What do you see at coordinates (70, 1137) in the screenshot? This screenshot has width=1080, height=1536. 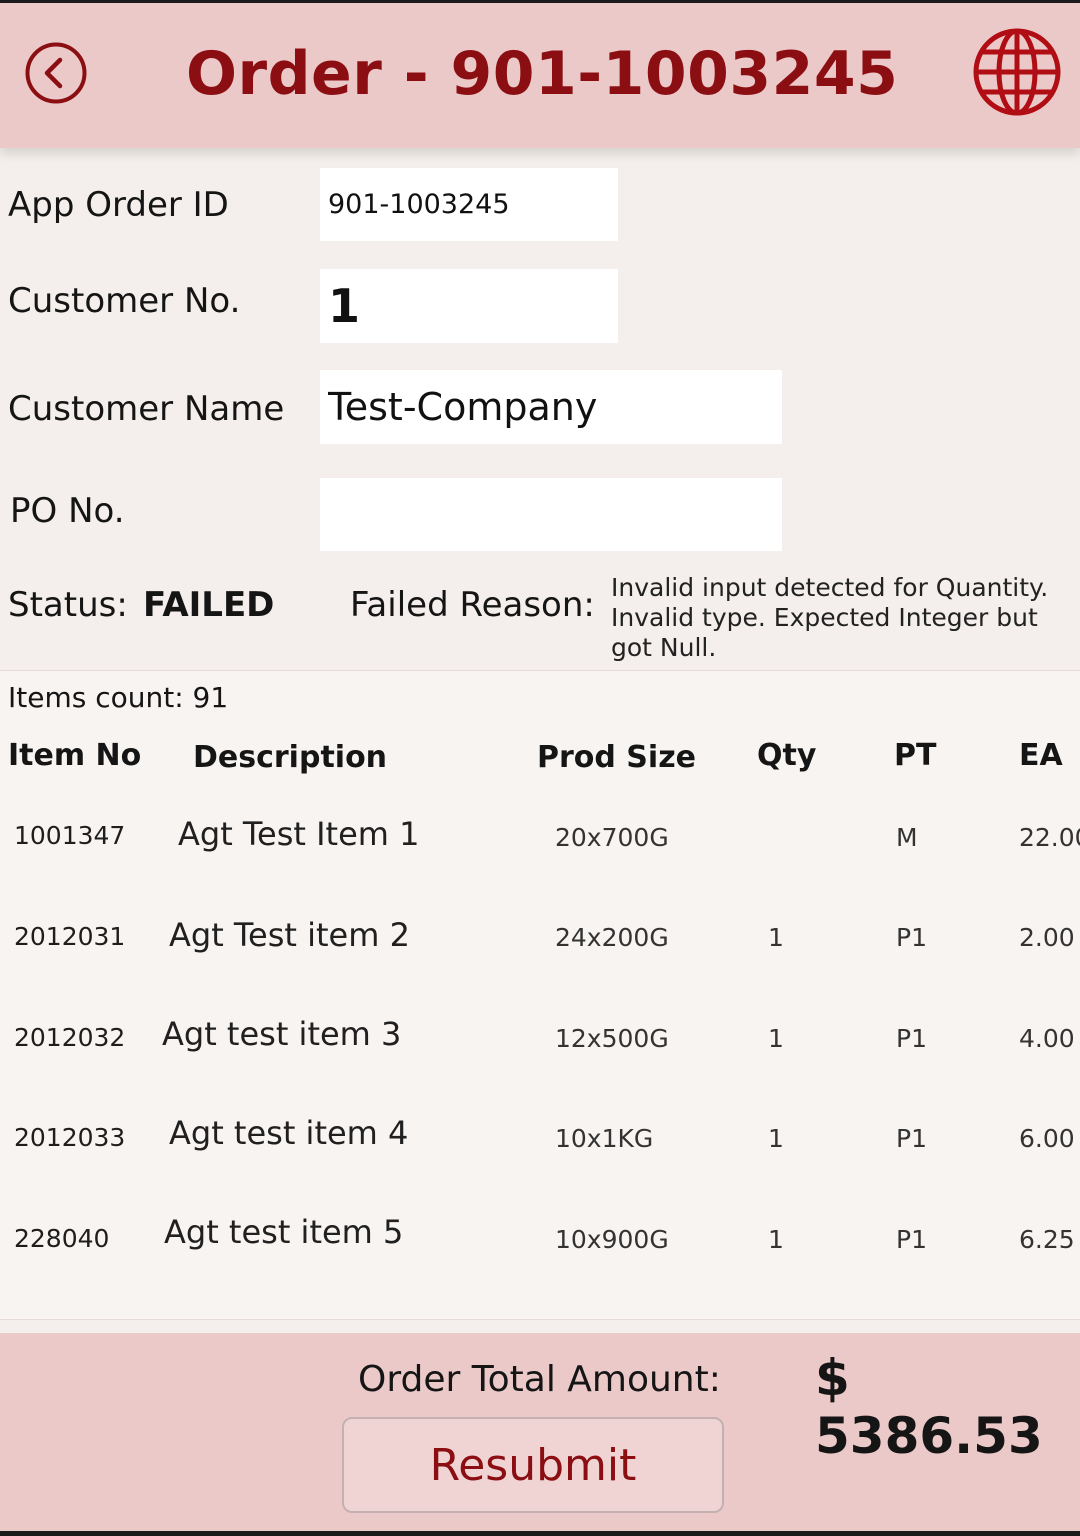 I see `row-item-no: 2012033` at bounding box center [70, 1137].